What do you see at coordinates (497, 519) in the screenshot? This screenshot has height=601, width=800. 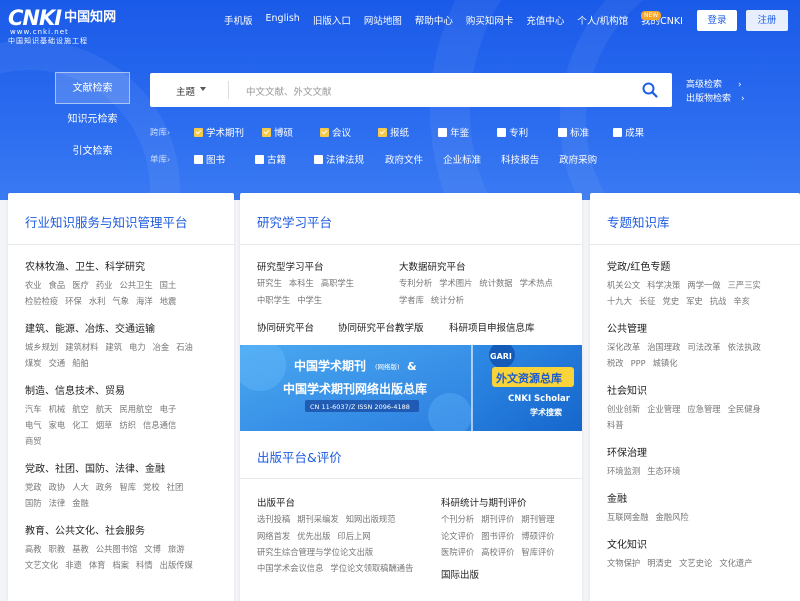 I see `link-item: 期刊评价` at bounding box center [497, 519].